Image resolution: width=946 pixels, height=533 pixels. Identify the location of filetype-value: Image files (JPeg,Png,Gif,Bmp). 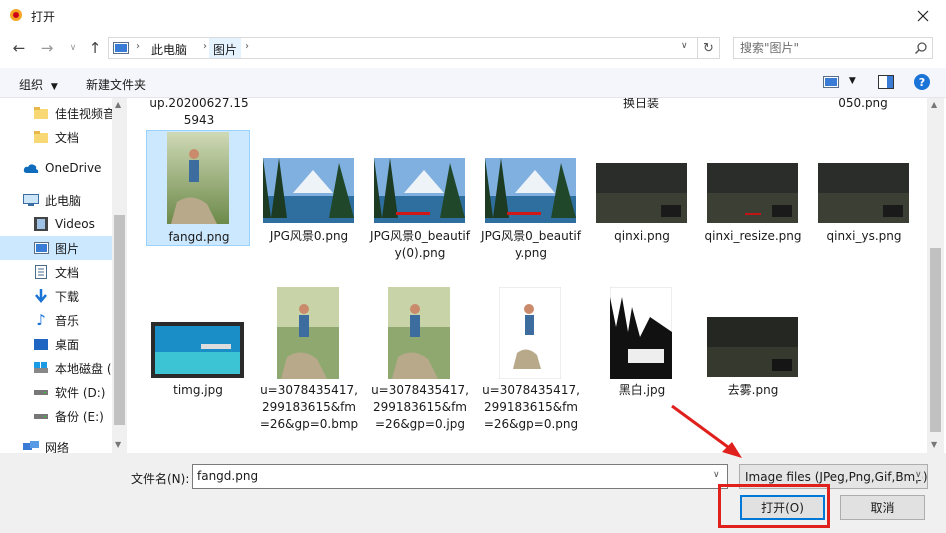
(836, 477).